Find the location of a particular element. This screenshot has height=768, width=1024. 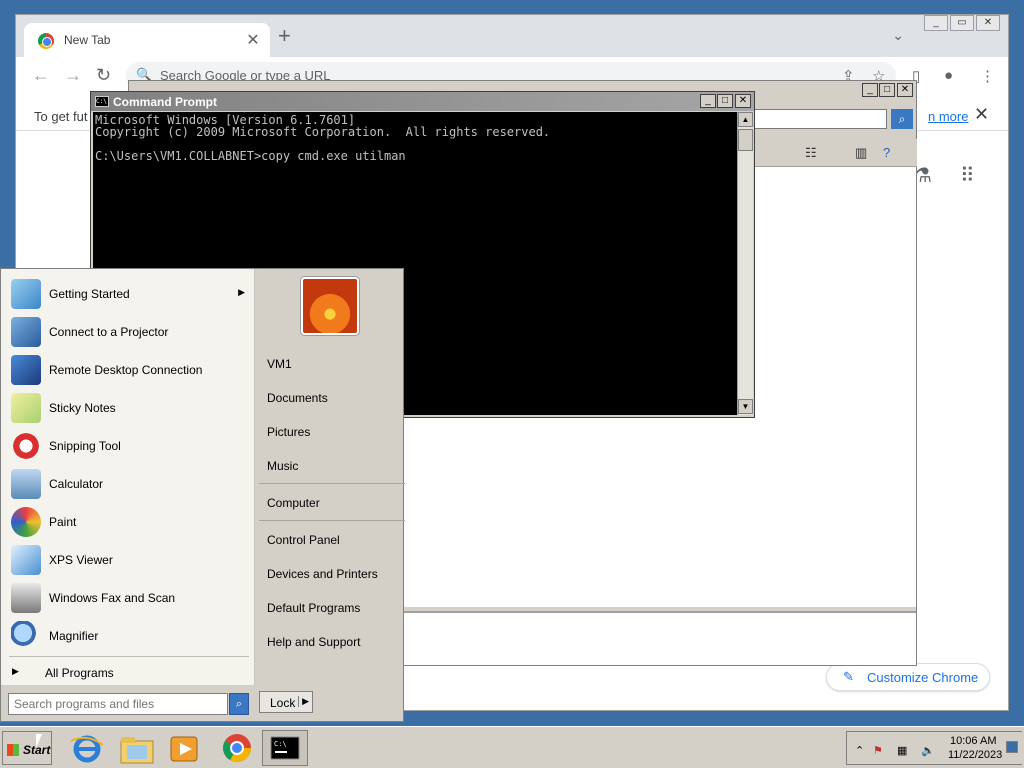

preview-pane-icon: ▥ is located at coordinates (861, 153).